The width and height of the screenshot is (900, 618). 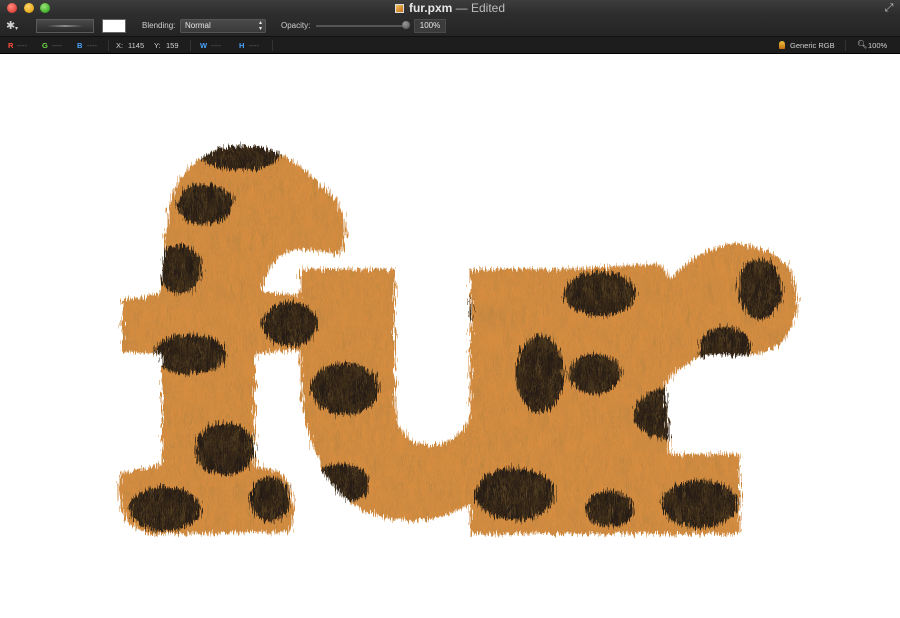 I want to click on fullscreen-icon: ⤢, so click(x=889, y=8).